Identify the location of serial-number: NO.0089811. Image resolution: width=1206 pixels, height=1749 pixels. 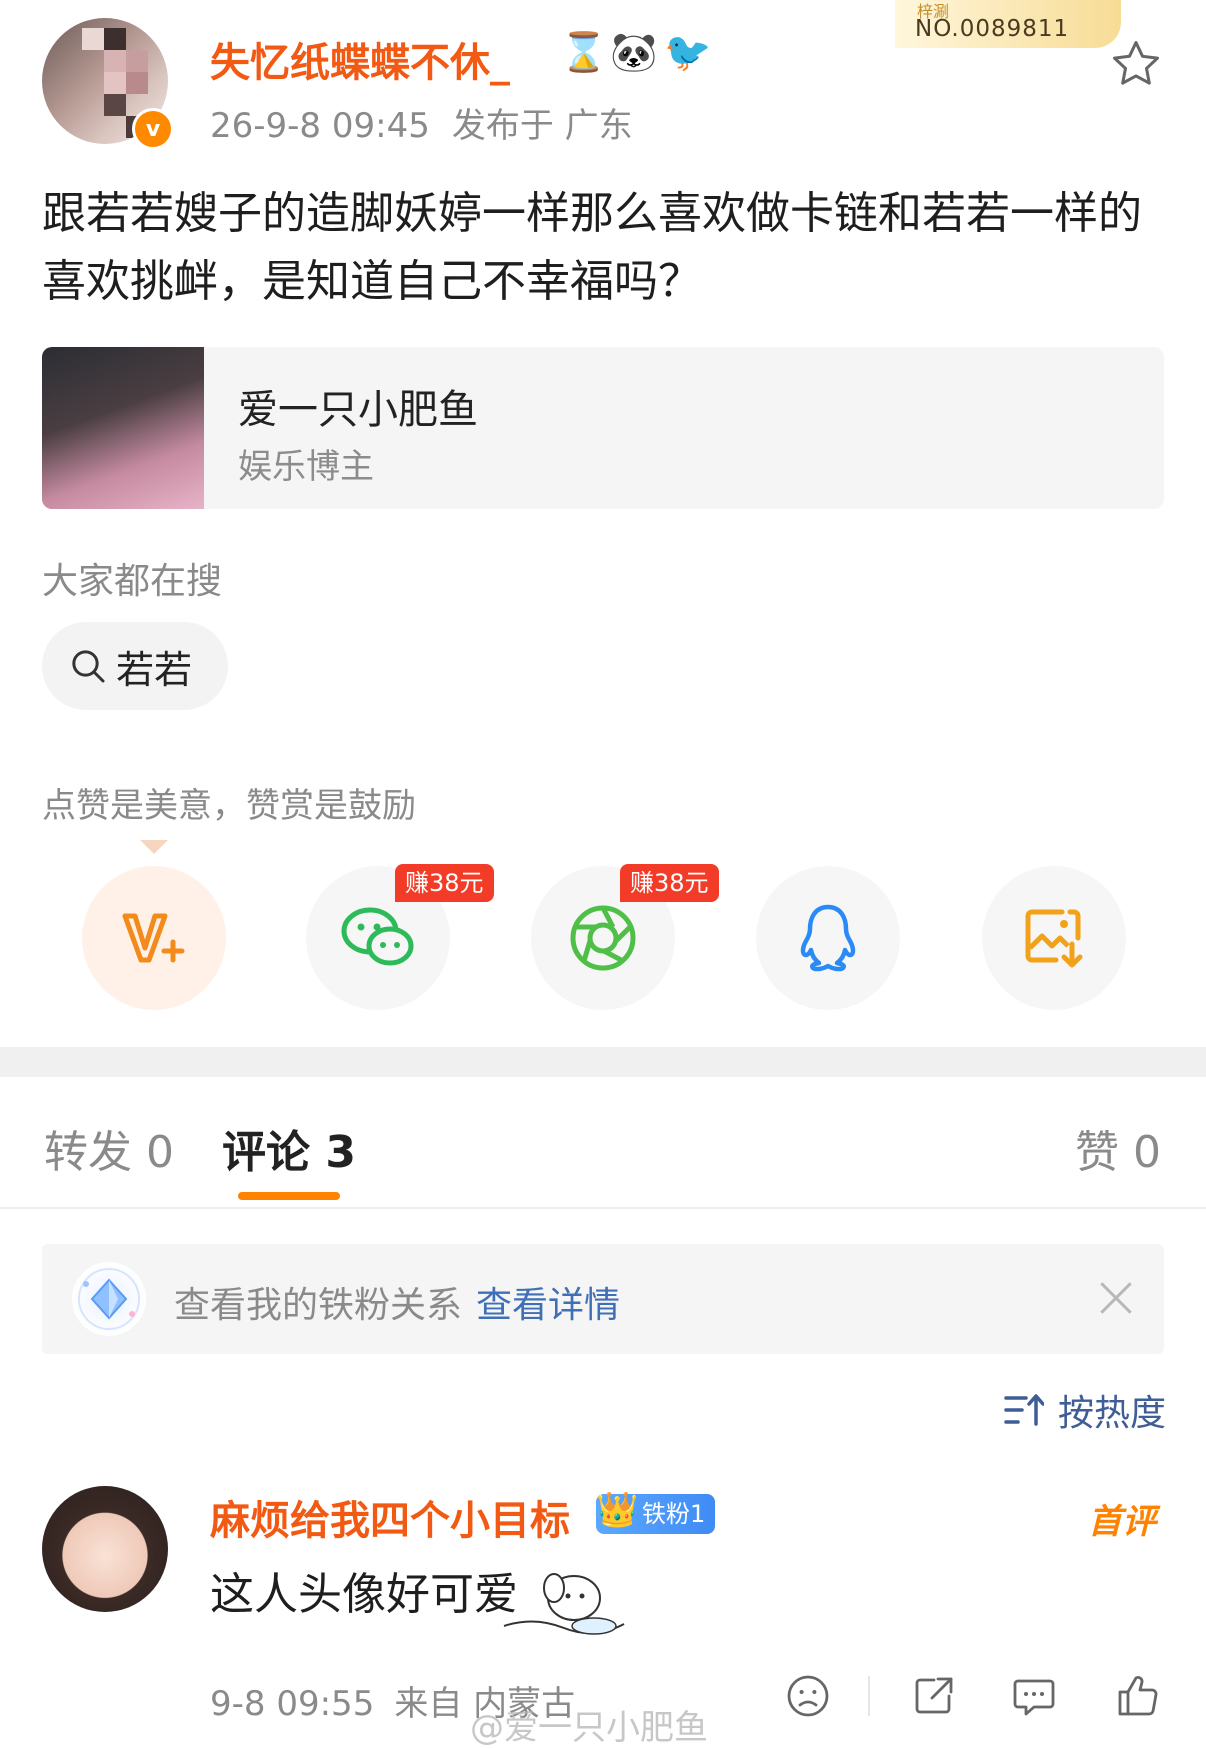
(992, 29).